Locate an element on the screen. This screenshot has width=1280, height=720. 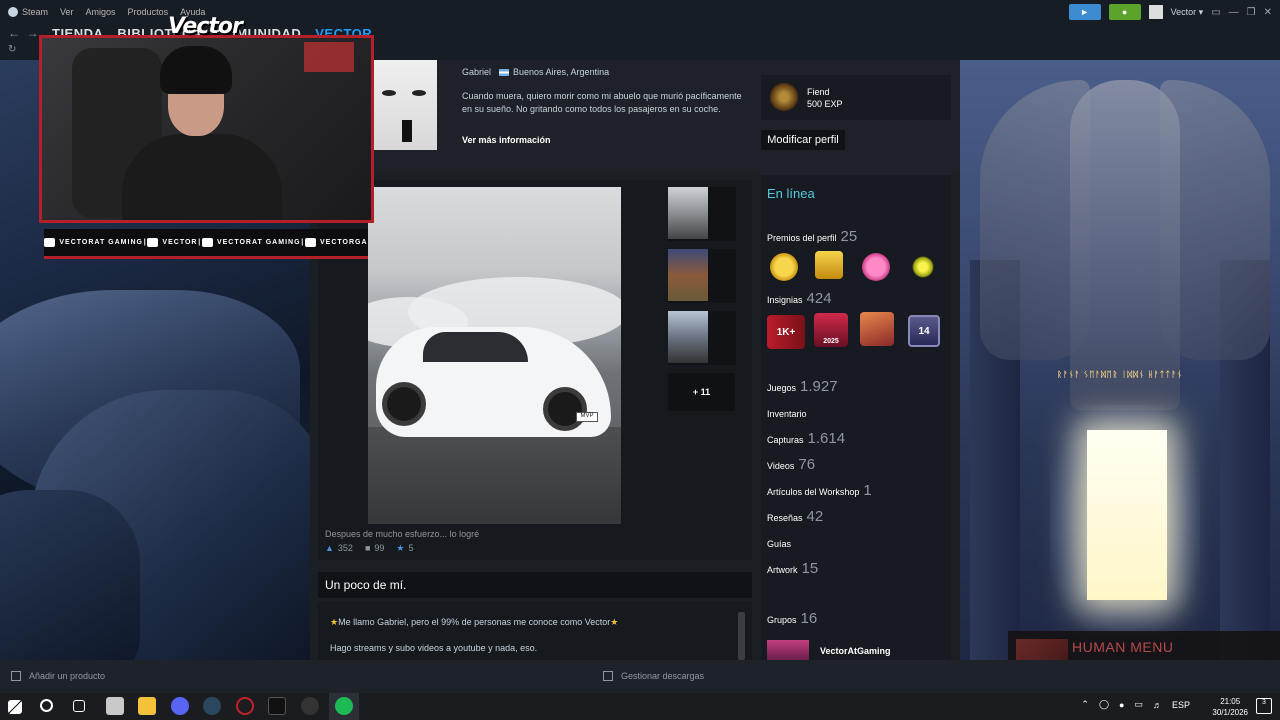
thumbnail-image is located at coordinates (688, 337).